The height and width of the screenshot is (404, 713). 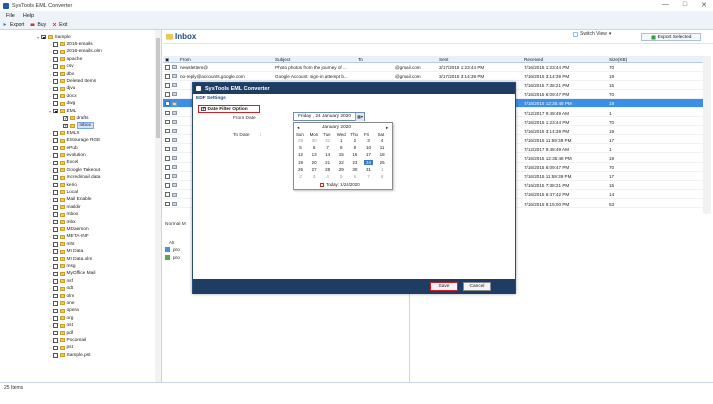 I want to click on tree-item: › Google Takeout, so click(x=74, y=170).